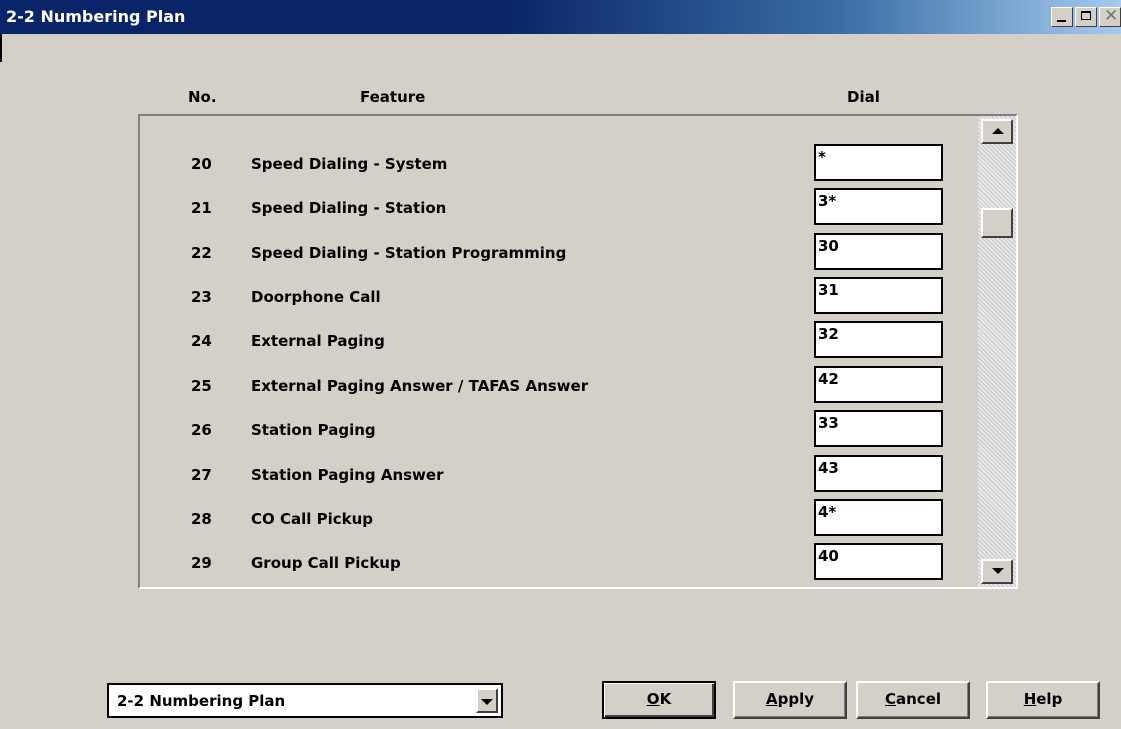  I want to click on row-number: 21, so click(201, 208).